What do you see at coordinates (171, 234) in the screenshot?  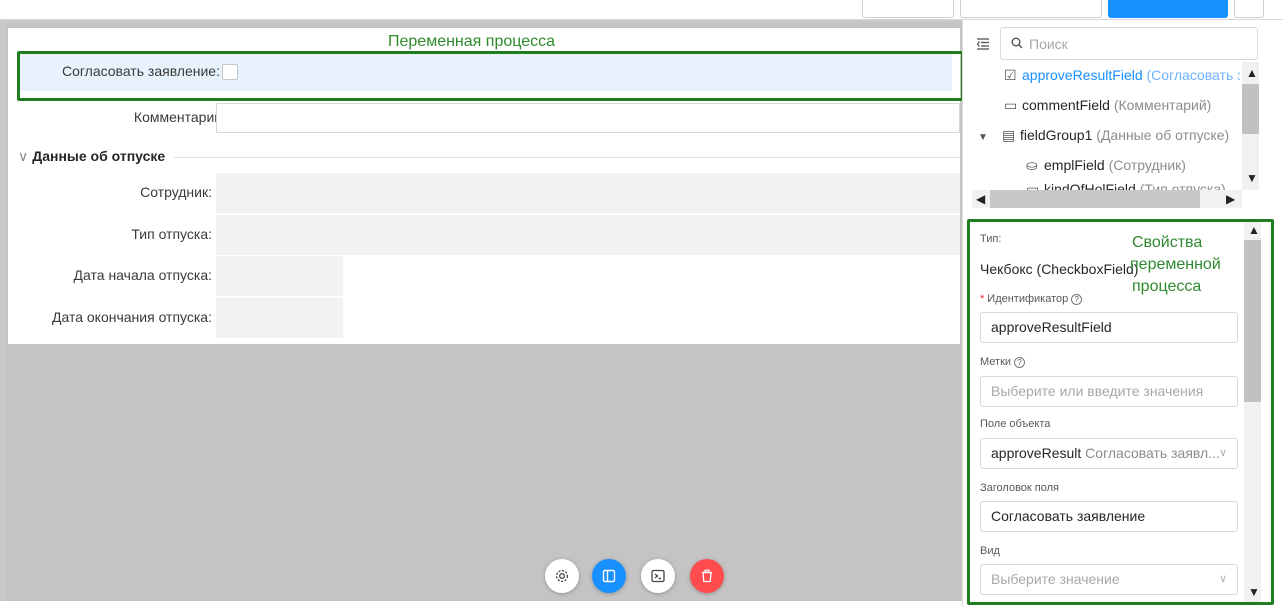 I see `holiday-type-label: Тип отпуска:` at bounding box center [171, 234].